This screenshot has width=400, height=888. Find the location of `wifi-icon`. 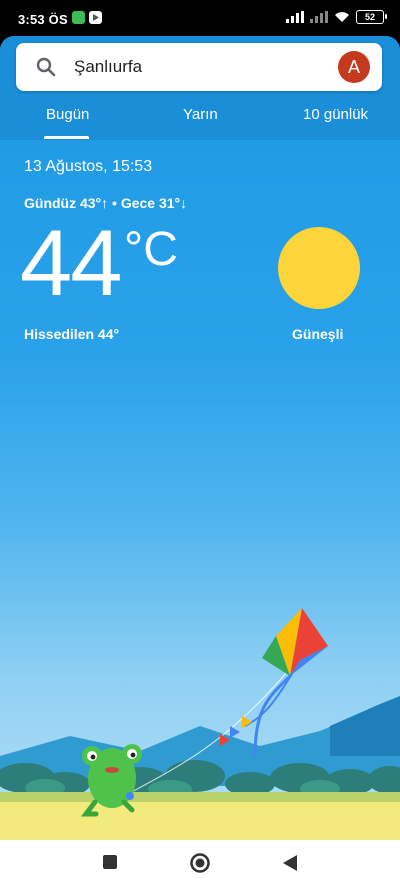

wifi-icon is located at coordinates (342, 17).